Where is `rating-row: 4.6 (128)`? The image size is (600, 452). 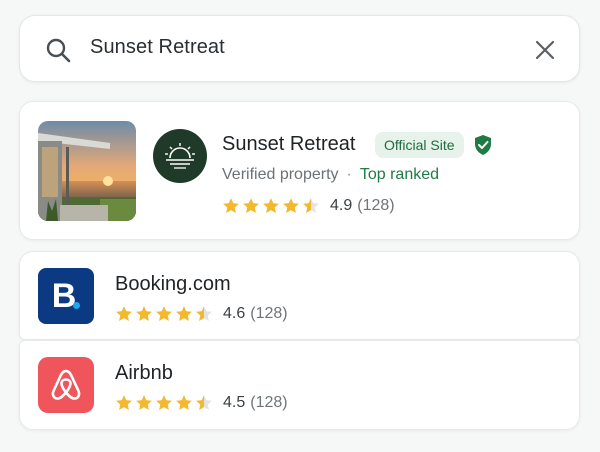 rating-row: 4.6 (128) is located at coordinates (201, 314).